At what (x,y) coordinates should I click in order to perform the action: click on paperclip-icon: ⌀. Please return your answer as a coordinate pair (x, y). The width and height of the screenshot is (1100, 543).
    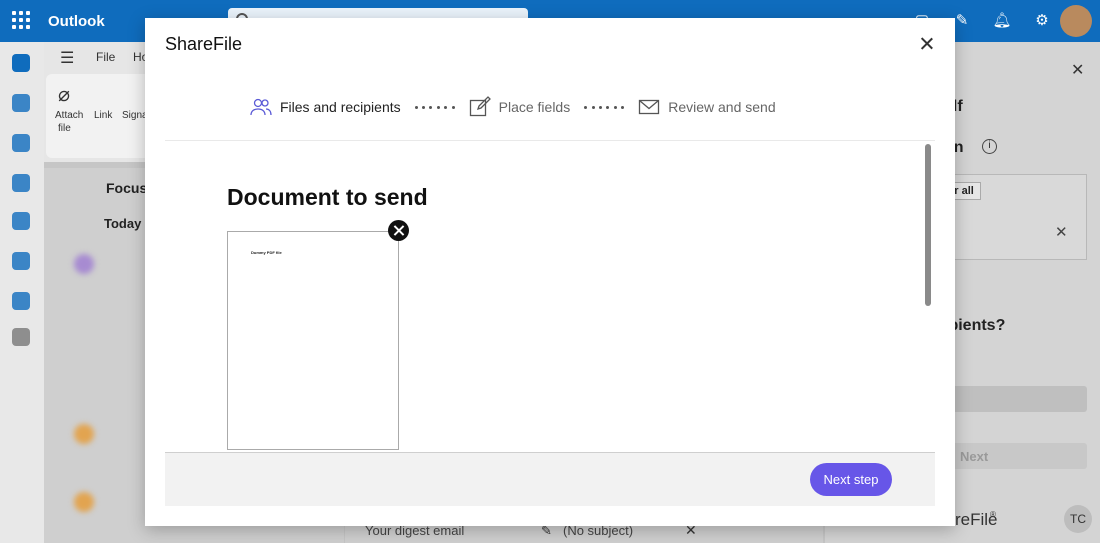
    Looking at the image, I should click on (64, 95).